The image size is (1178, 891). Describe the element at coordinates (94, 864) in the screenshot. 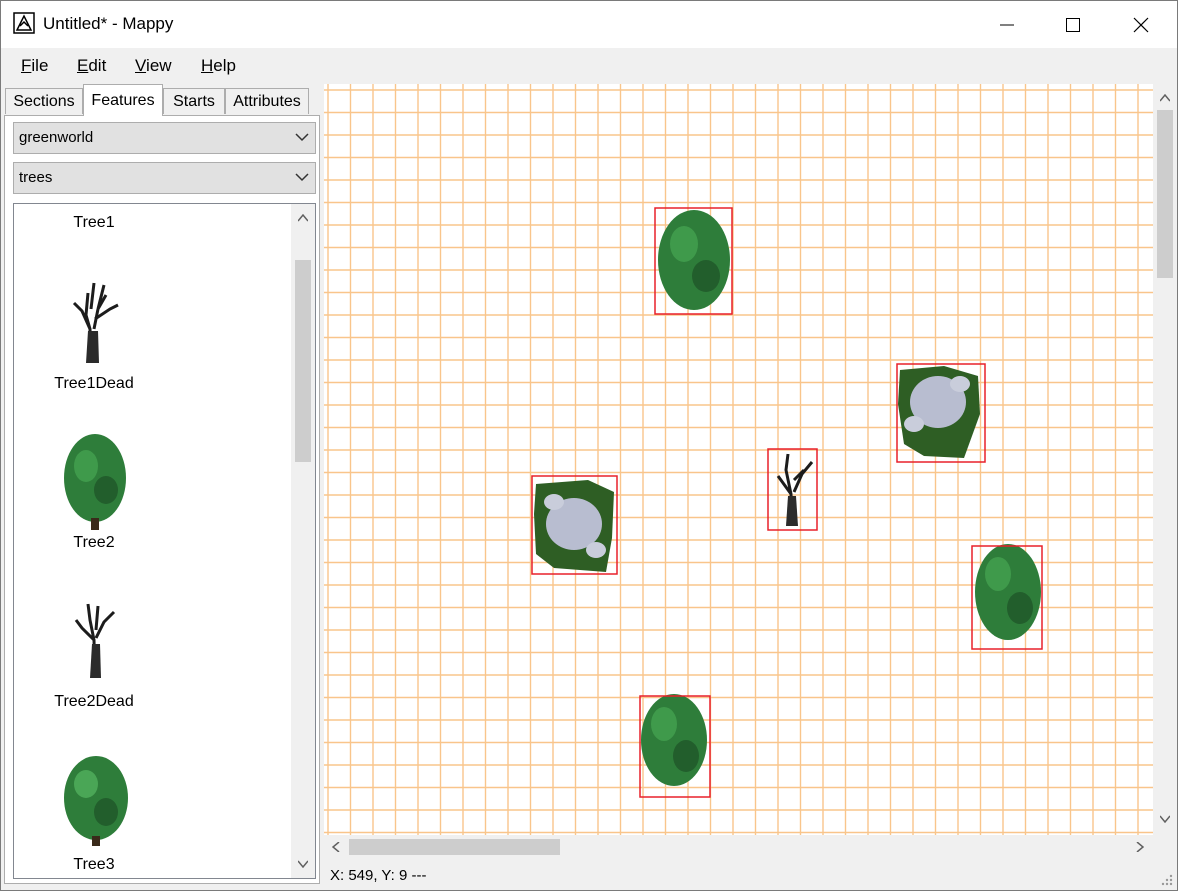

I see `feature-label: Tree3` at that location.